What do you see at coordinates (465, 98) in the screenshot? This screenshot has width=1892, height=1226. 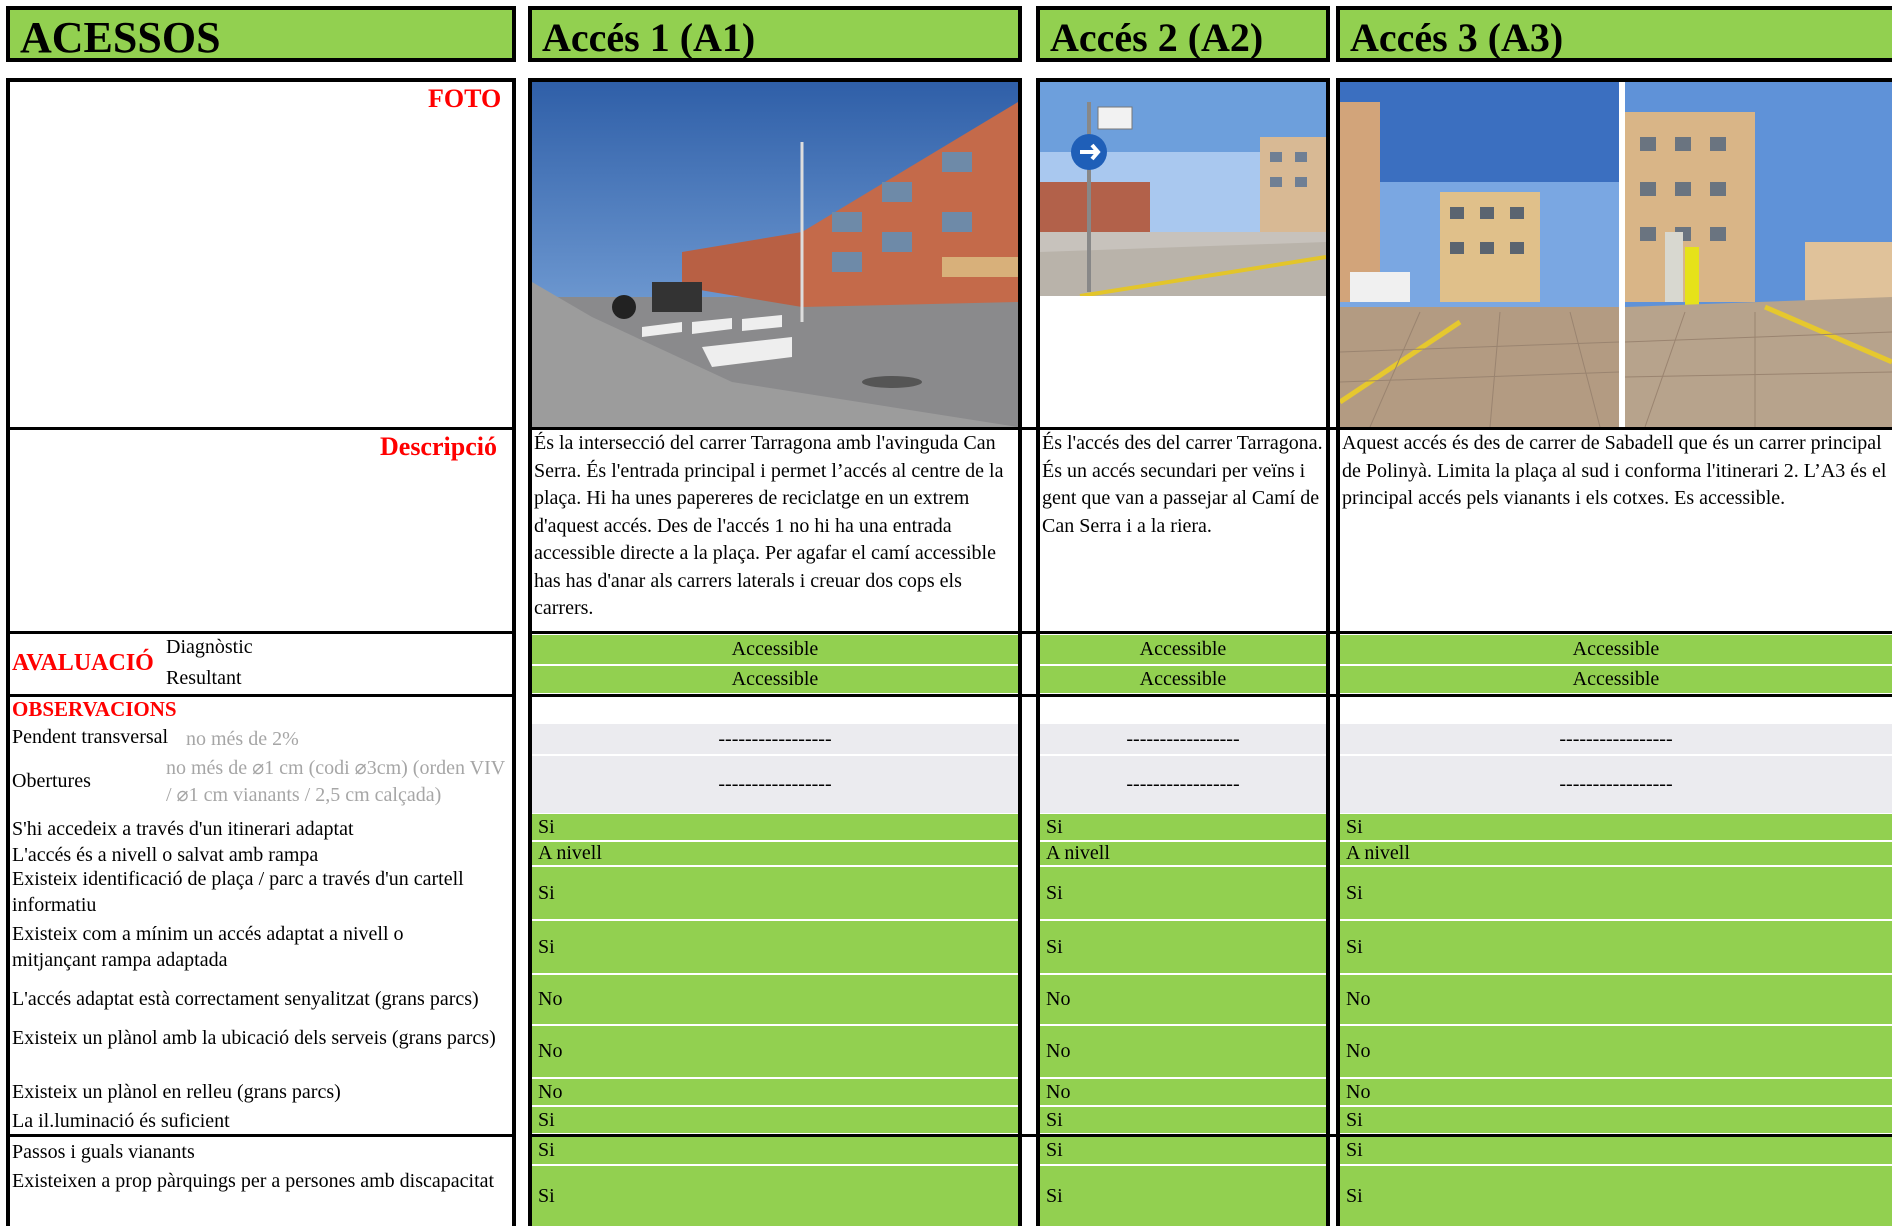 I see `foto-label: FOTO` at bounding box center [465, 98].